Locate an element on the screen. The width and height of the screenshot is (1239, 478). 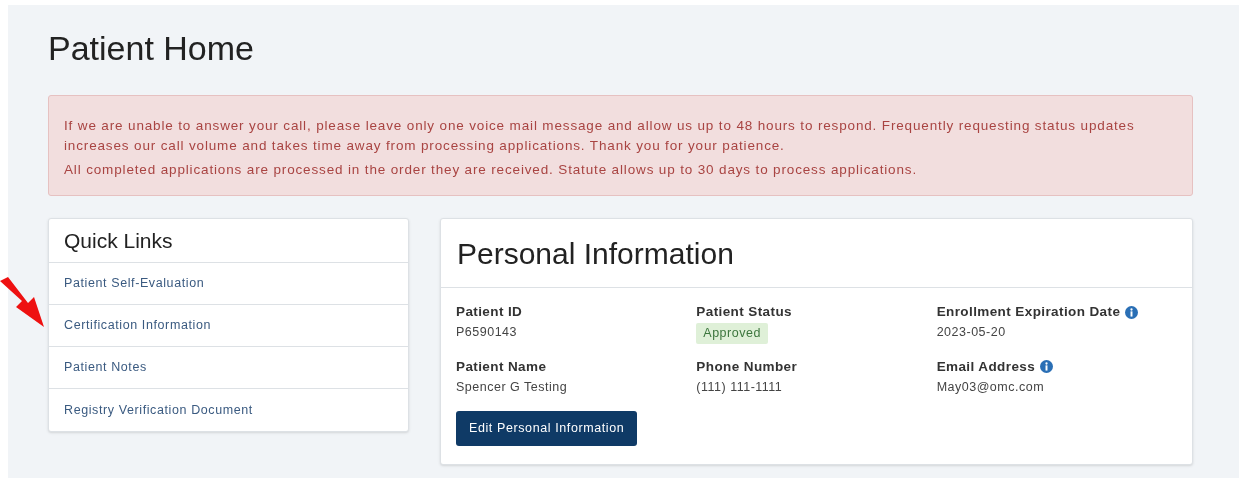
field-value: (111) 111-1111 is located at coordinates (739, 387).